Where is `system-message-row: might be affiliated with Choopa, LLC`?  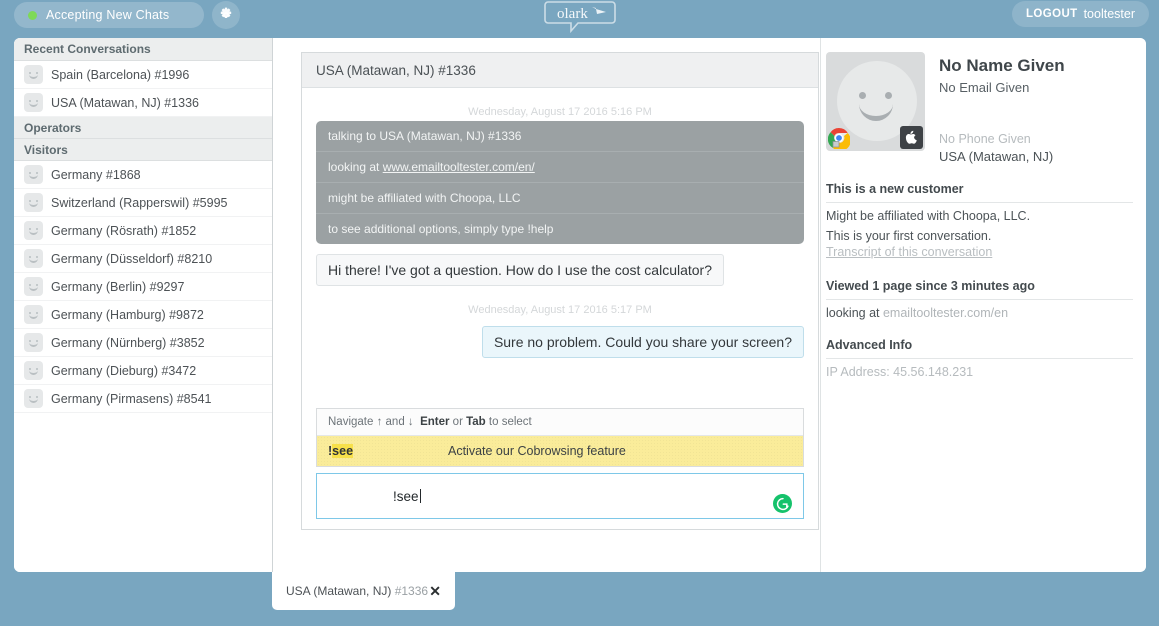
system-message-row: might be affiliated with Choopa, LLC is located at coordinates (560, 198).